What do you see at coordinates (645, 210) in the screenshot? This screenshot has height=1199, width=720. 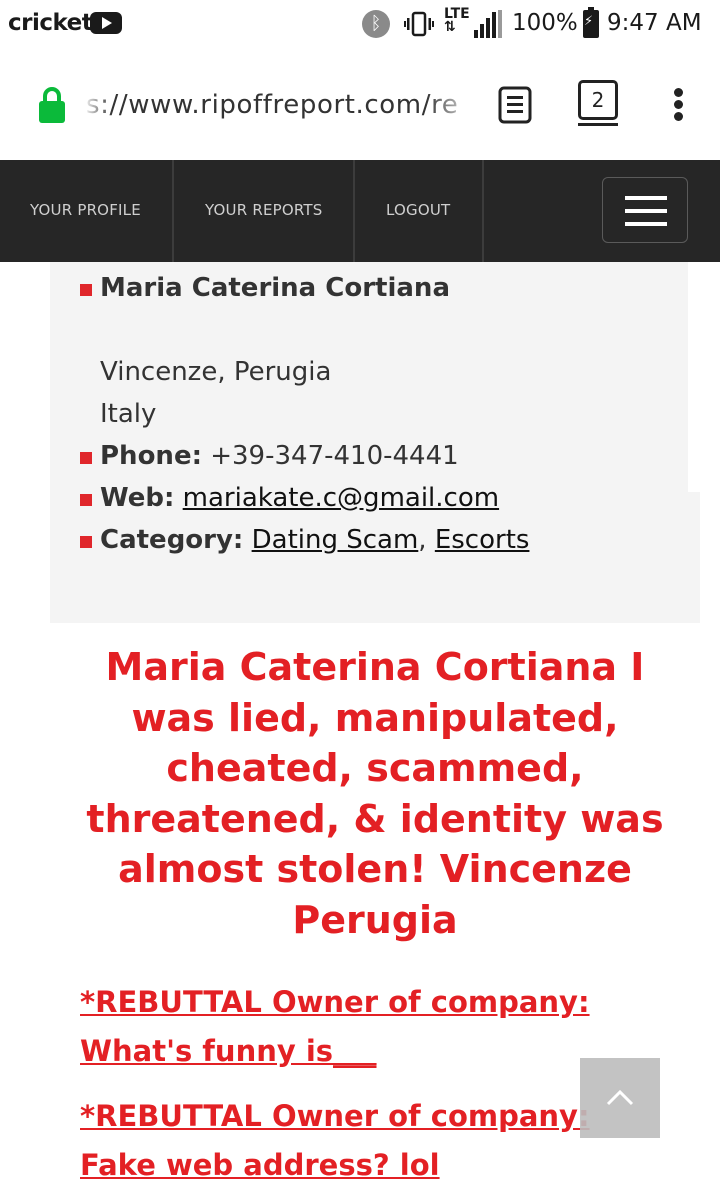 I see `hamburger-menu-icon` at bounding box center [645, 210].